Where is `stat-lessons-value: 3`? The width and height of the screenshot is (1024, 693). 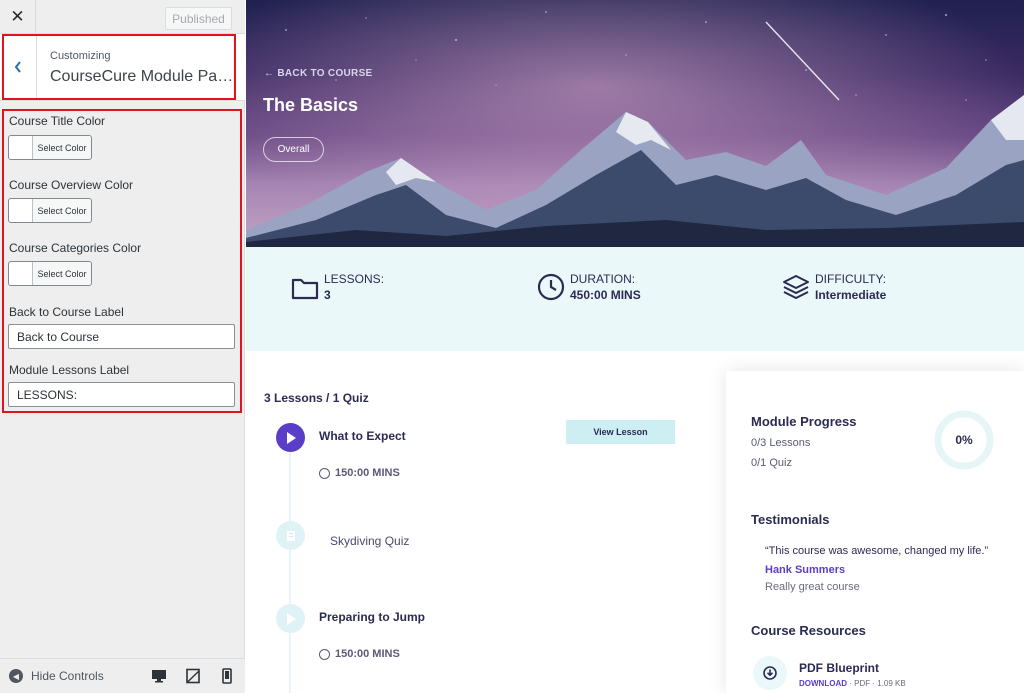
stat-lessons-value: 3 is located at coordinates (327, 295).